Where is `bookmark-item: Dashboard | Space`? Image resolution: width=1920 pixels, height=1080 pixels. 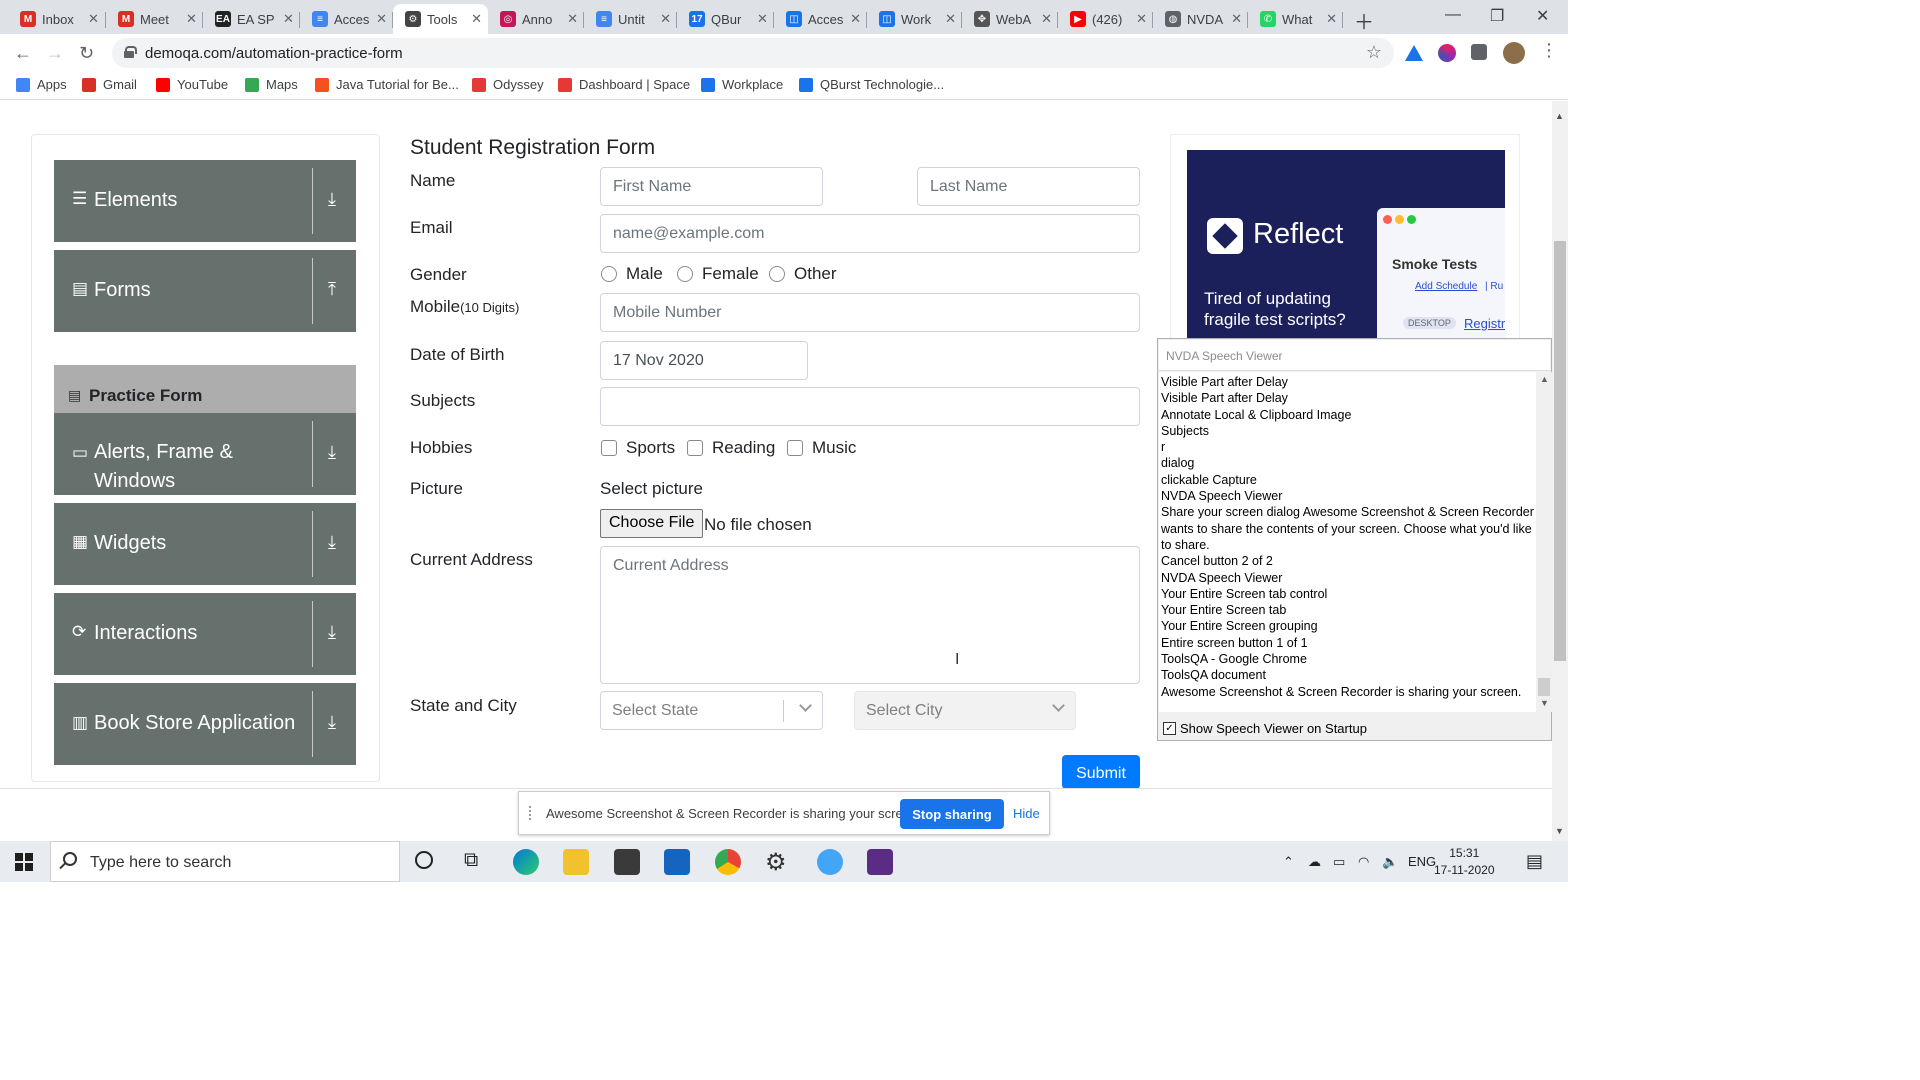 bookmark-item: Dashboard | Space is located at coordinates (624, 84).